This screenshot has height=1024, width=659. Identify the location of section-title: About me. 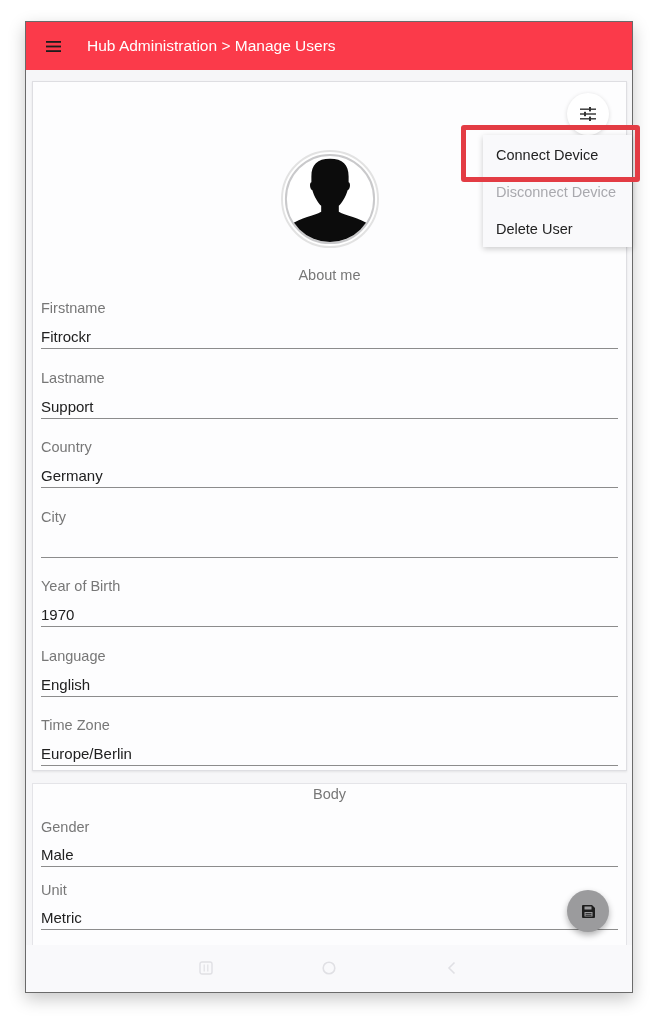
(329, 275).